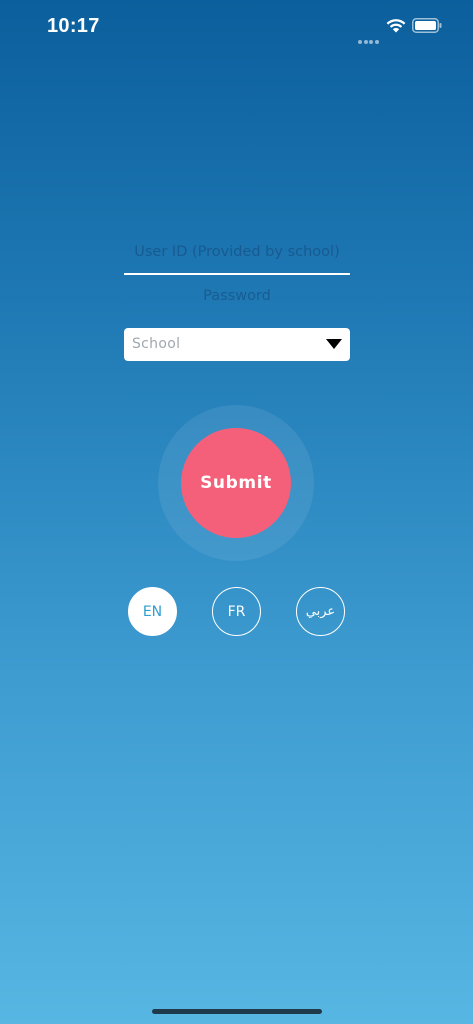  I want to click on language-en-button: EN, so click(152, 611).